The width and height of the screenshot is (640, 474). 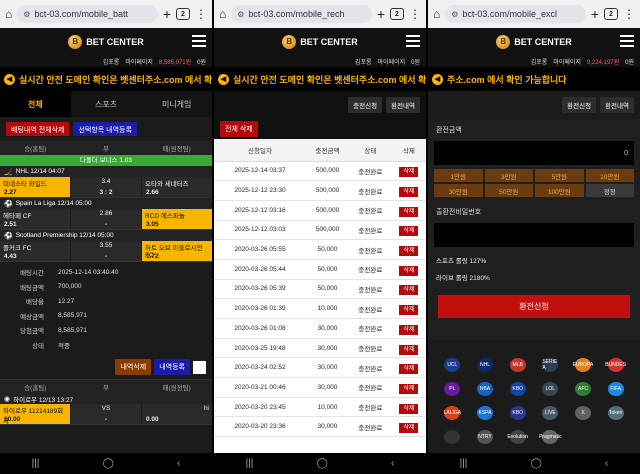 I want to click on select-checkbox, so click(x=199, y=367).